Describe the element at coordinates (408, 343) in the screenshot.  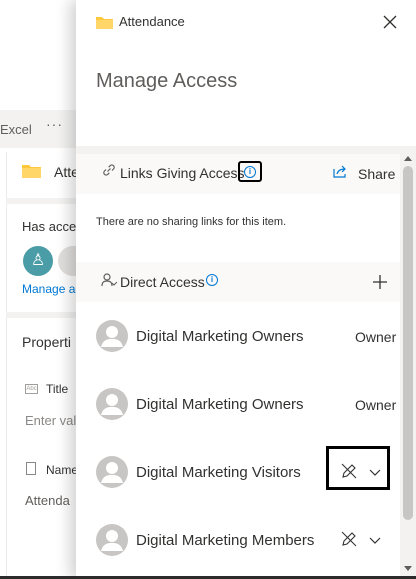
I see `scrollbar-thumb` at that location.